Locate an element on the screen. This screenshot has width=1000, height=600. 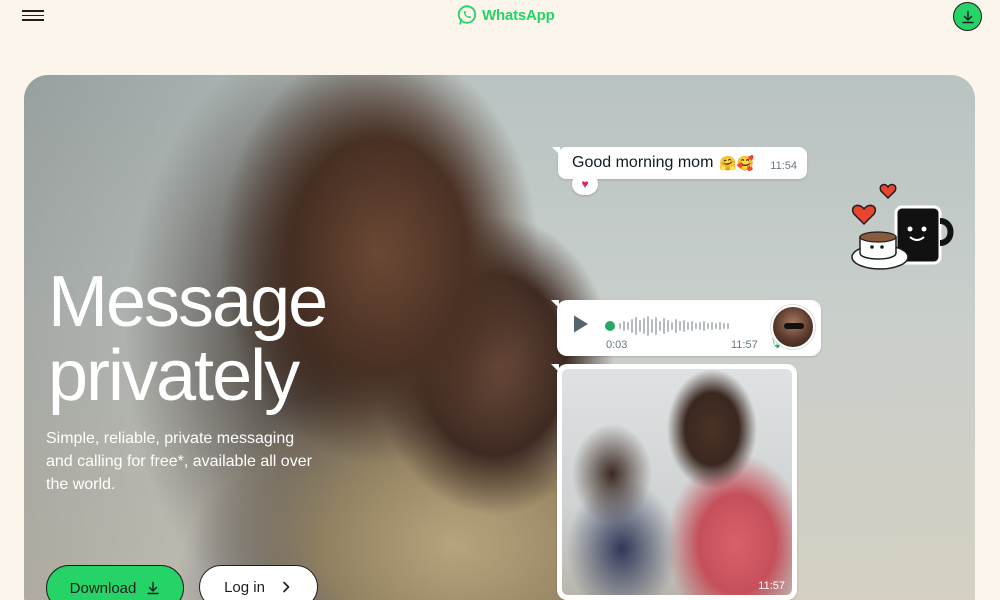
heart-reaction-icon: ♥ is located at coordinates (585, 184).